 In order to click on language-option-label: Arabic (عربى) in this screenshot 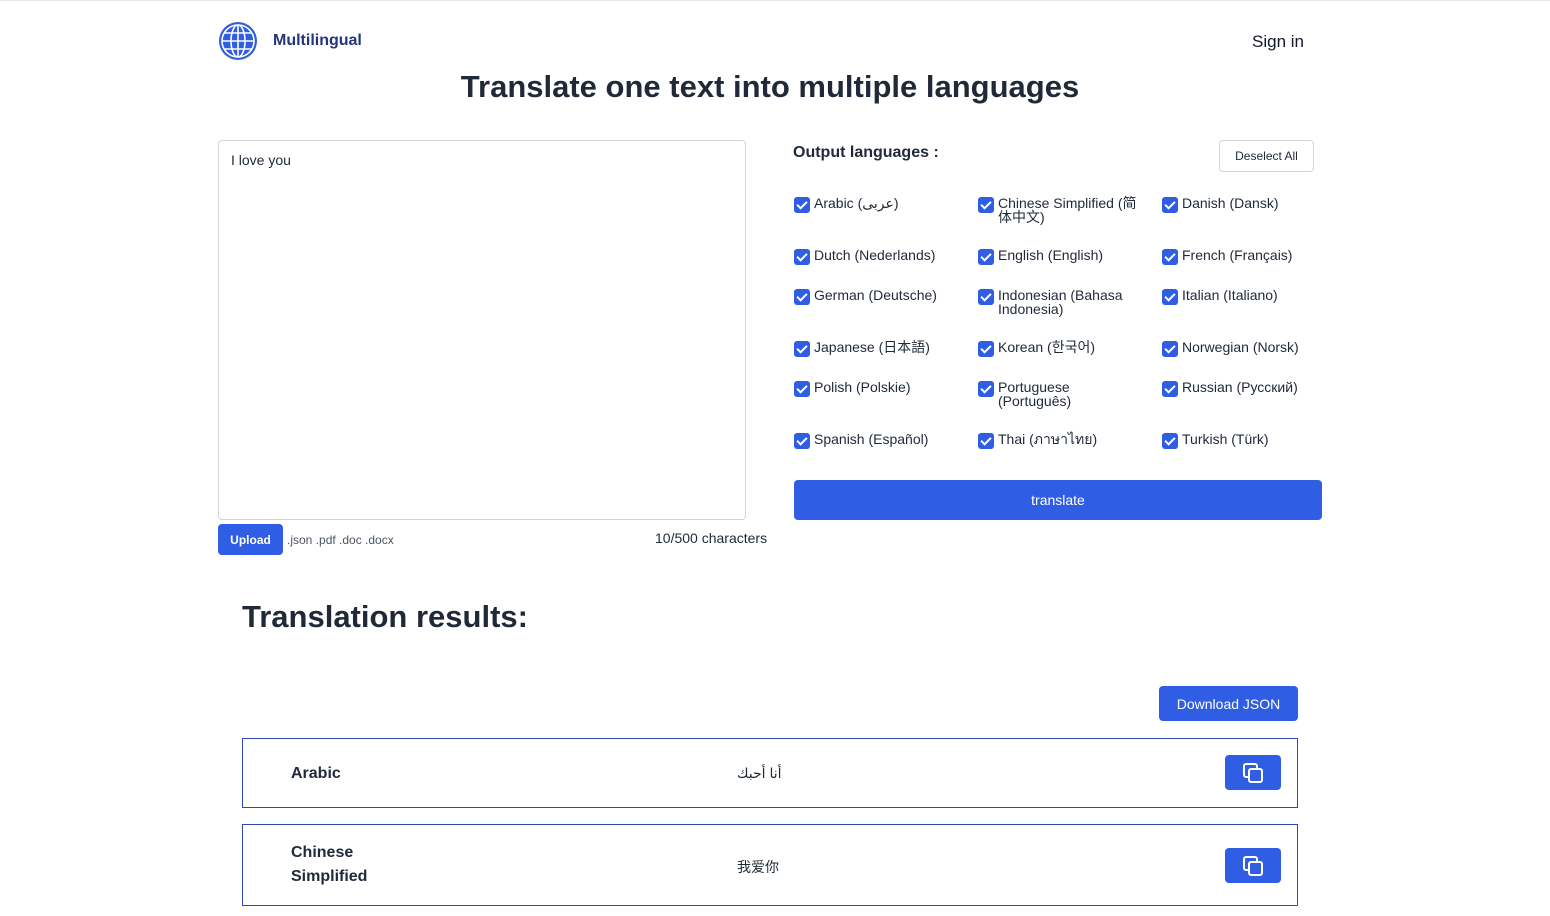, I will do `click(856, 203)`.